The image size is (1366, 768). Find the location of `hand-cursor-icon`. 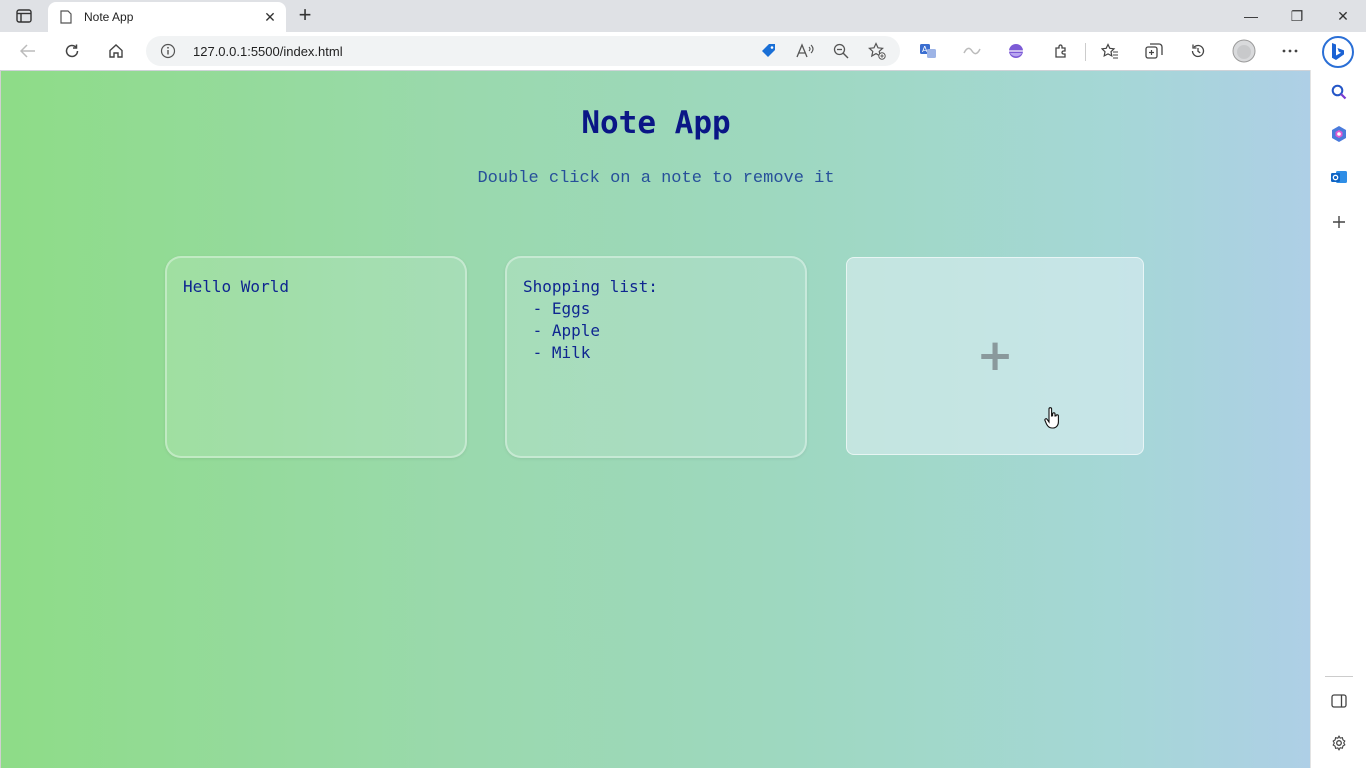

hand-cursor-icon is located at coordinates (1052, 420).